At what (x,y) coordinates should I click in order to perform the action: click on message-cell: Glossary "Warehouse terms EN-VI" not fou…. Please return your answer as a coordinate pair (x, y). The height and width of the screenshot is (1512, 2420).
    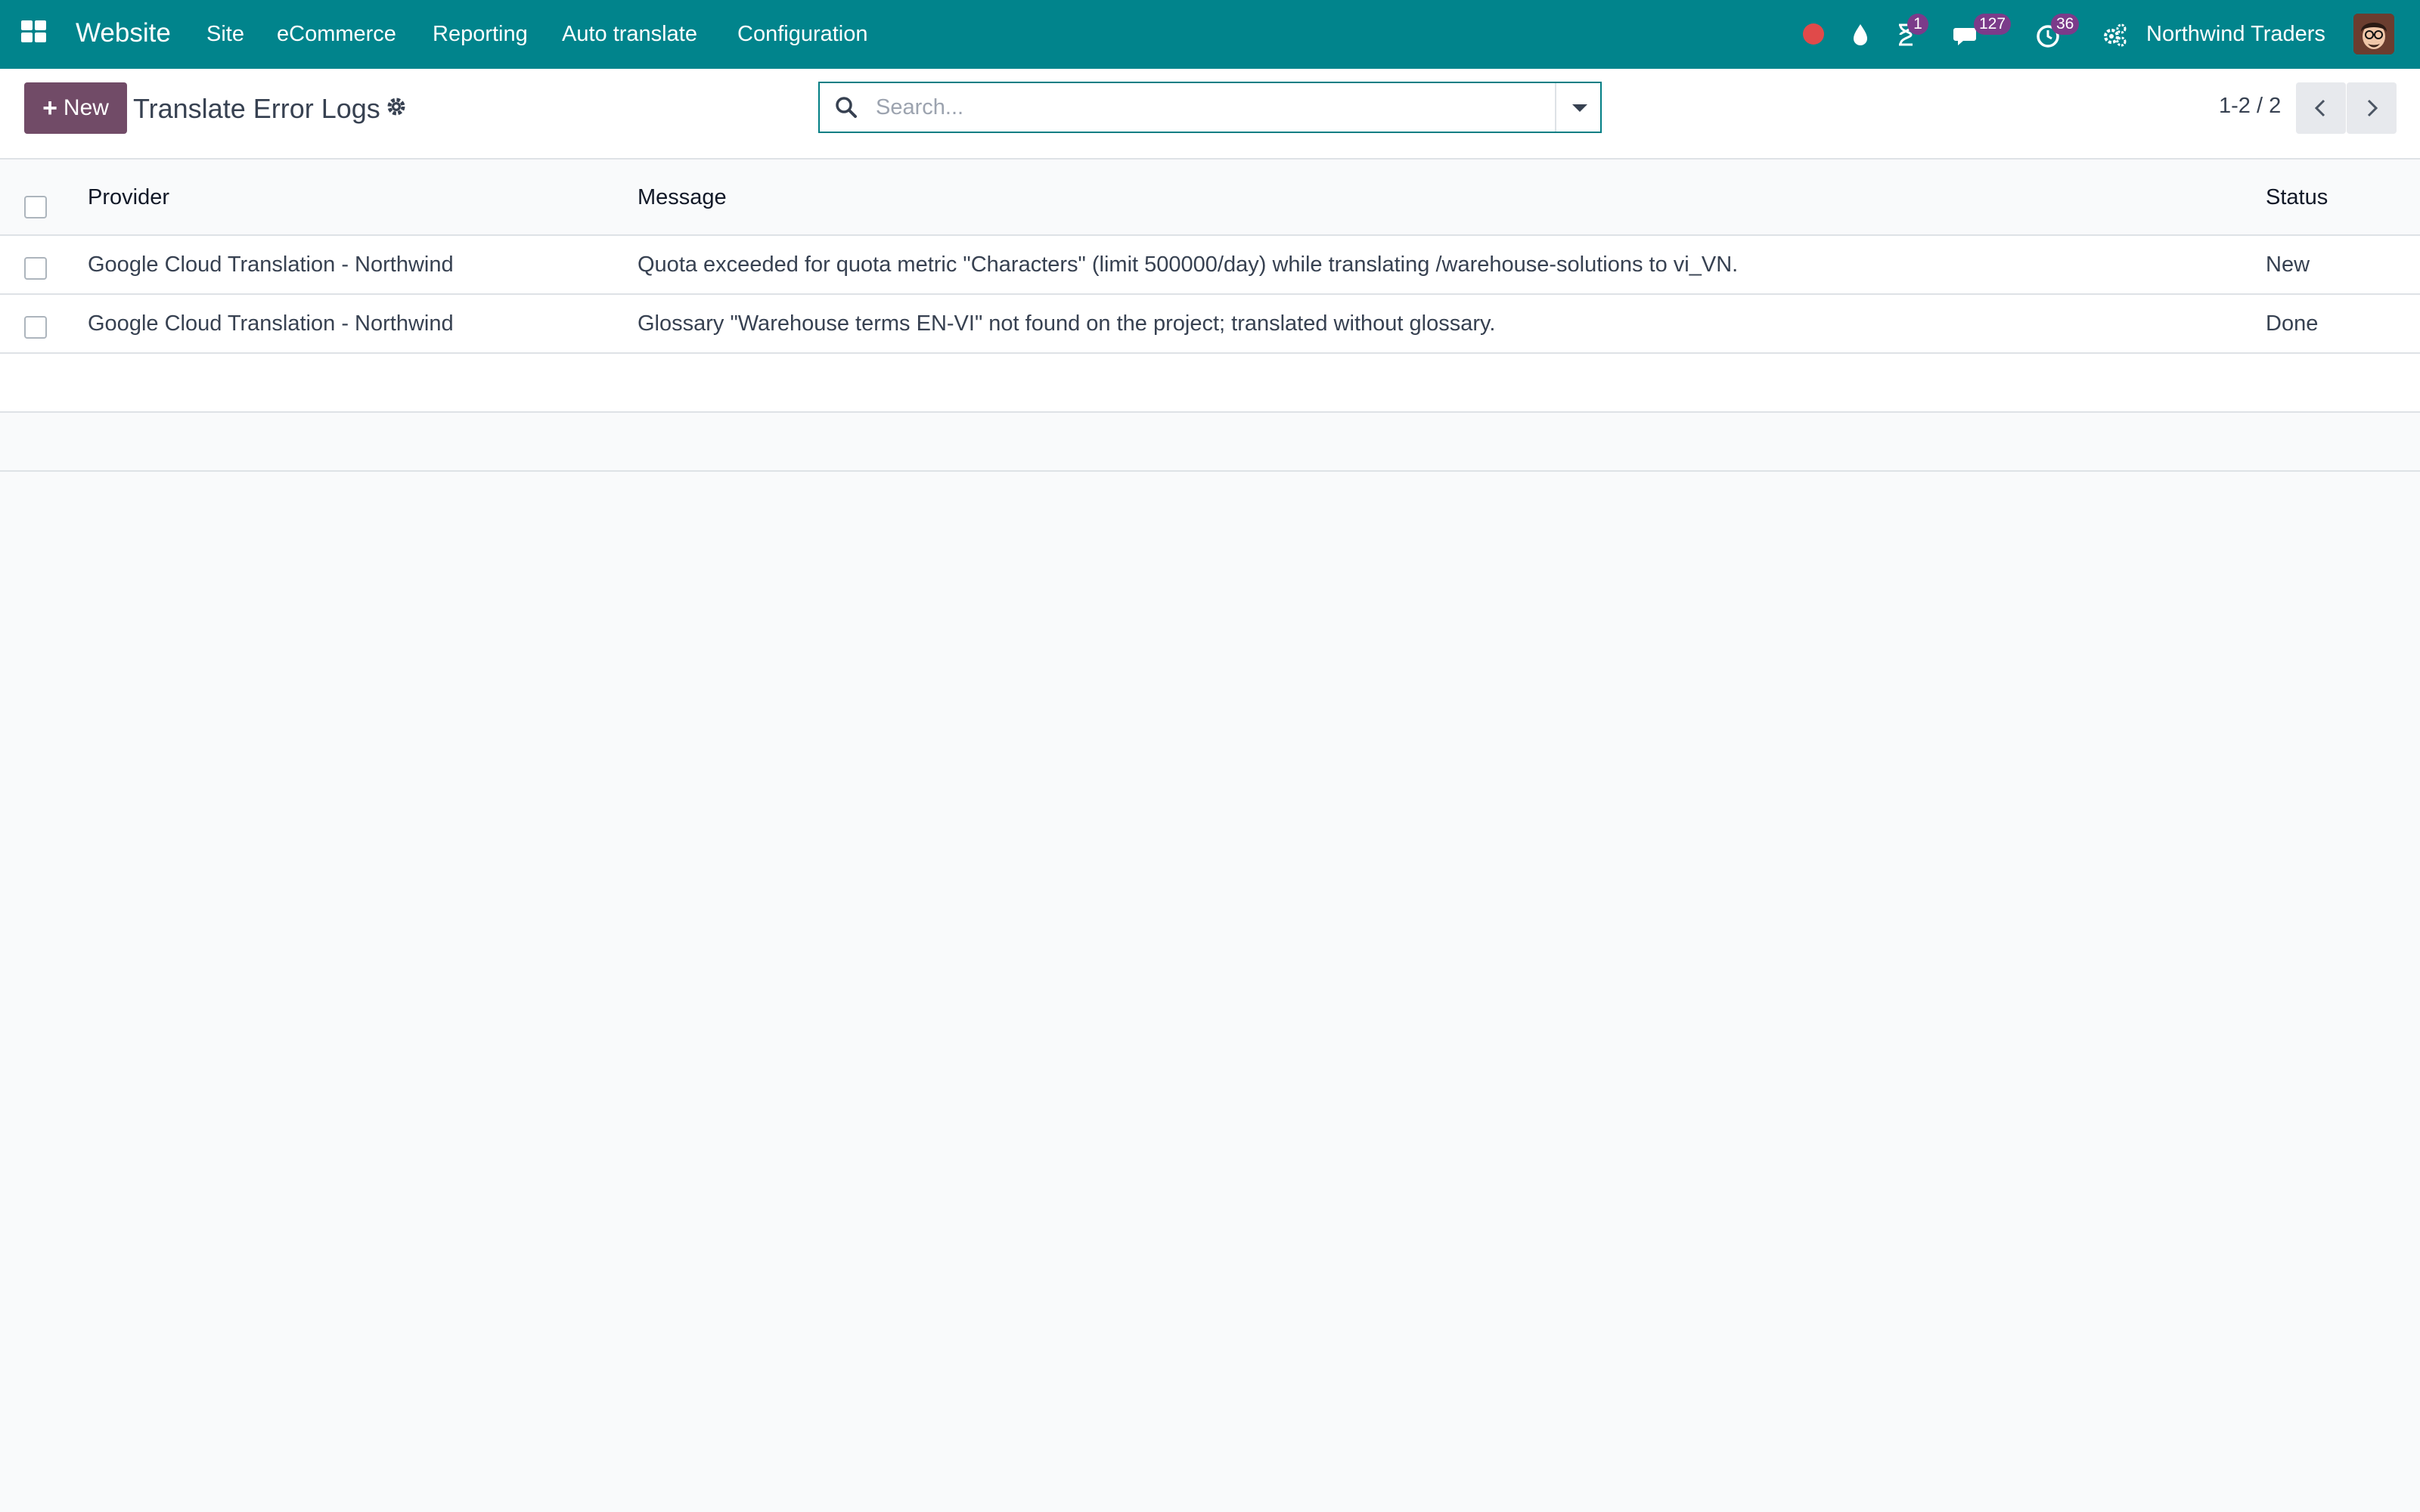
    Looking at the image, I should click on (1067, 323).